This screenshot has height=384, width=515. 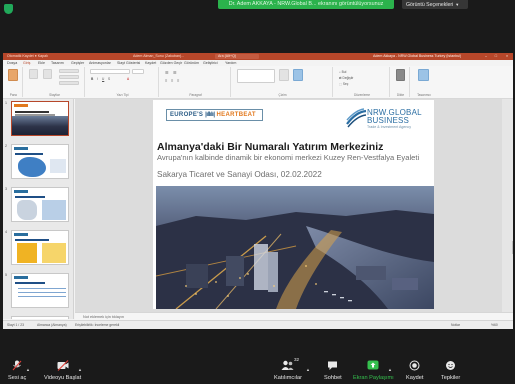 What do you see at coordinates (308, 369) in the screenshot?
I see `participants-chevron-icon: ▲` at bounding box center [308, 369].